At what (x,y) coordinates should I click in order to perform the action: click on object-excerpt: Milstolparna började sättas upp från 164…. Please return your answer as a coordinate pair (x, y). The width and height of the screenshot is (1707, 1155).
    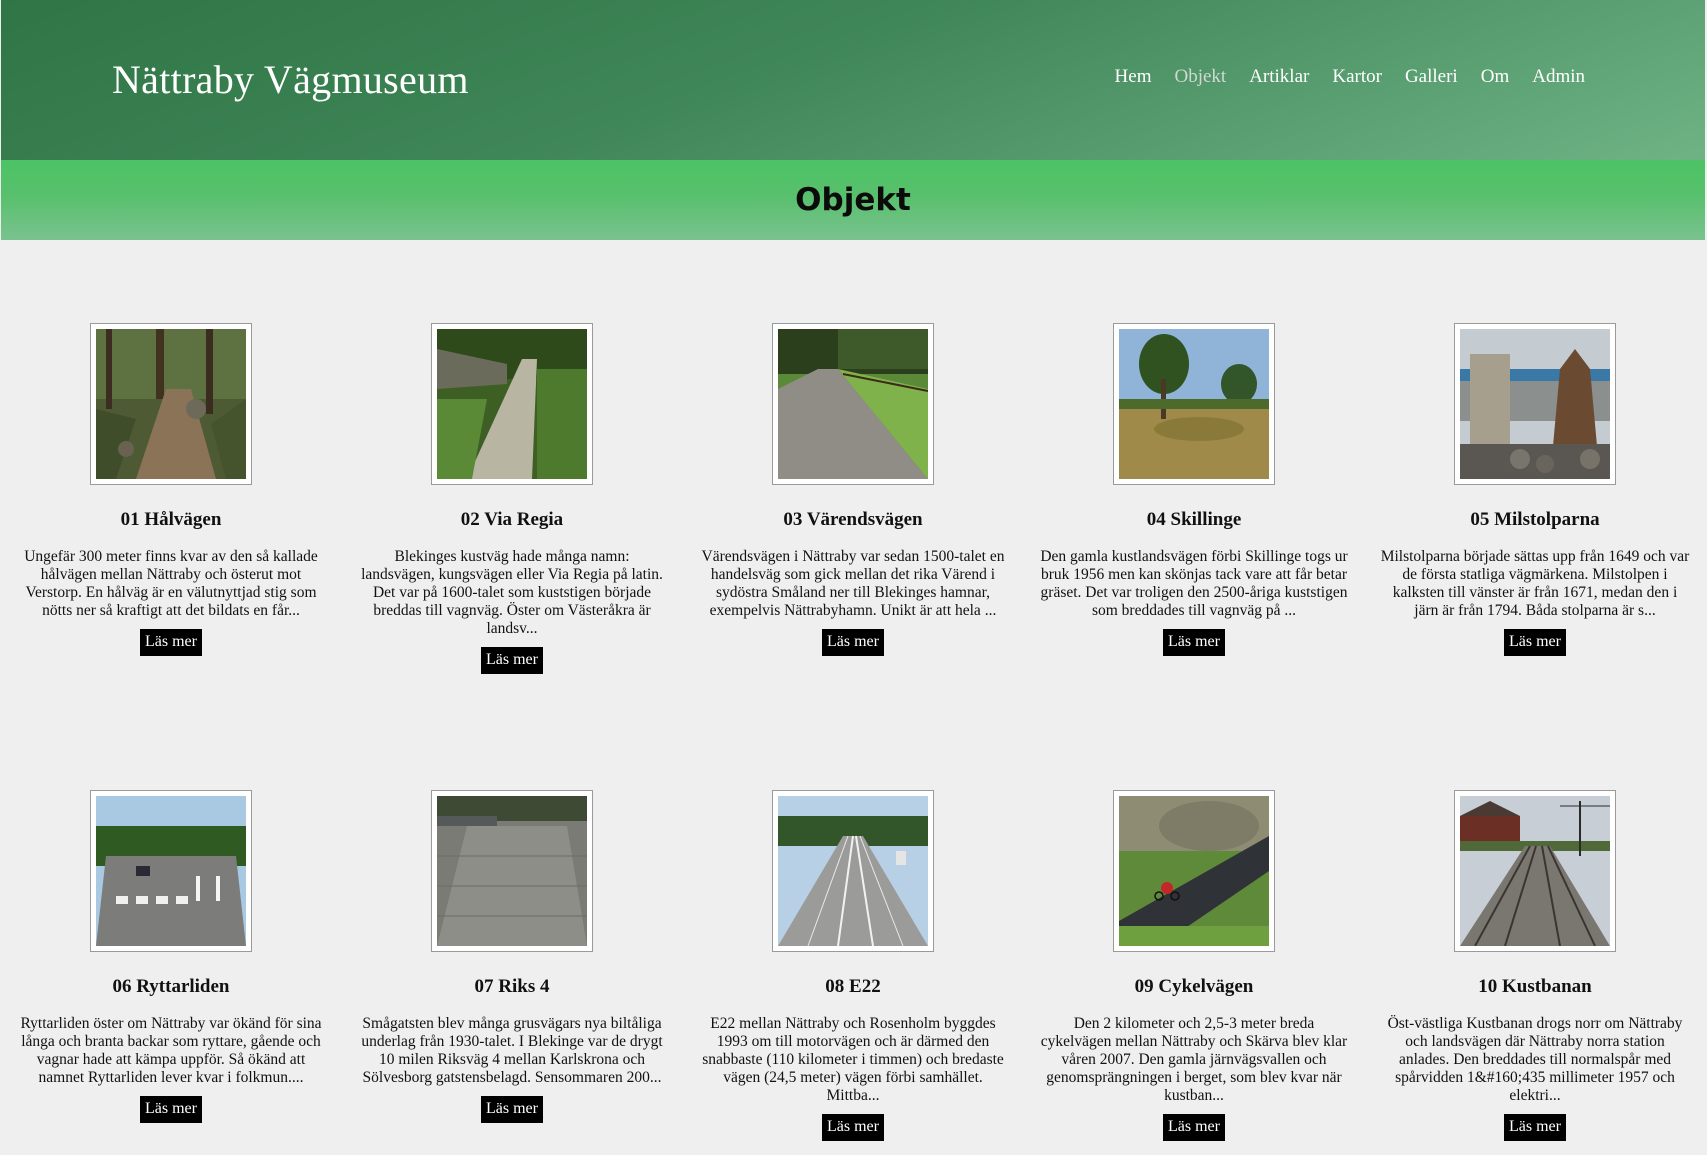
    Looking at the image, I should click on (1535, 583).